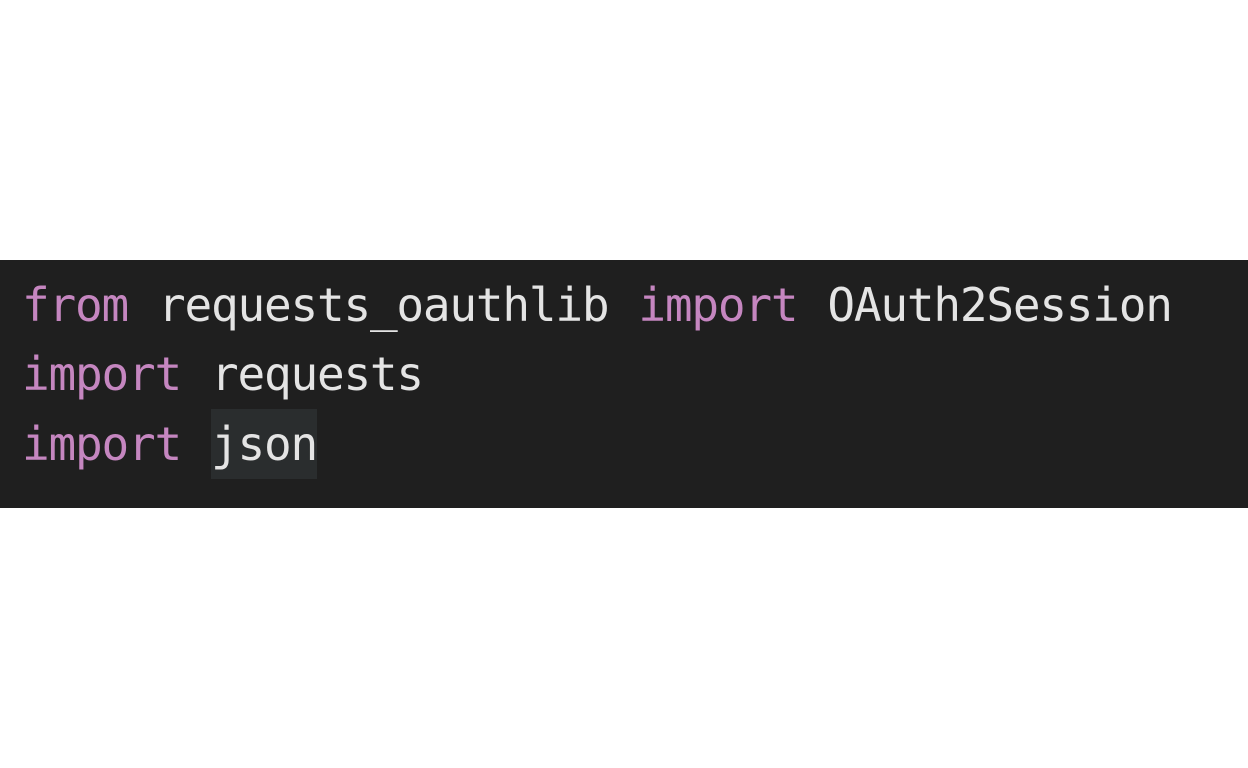 Image resolution: width=1248 pixels, height=768 pixels. What do you see at coordinates (1000, 305) in the screenshot?
I see `imported-name: OAuth2Session` at bounding box center [1000, 305].